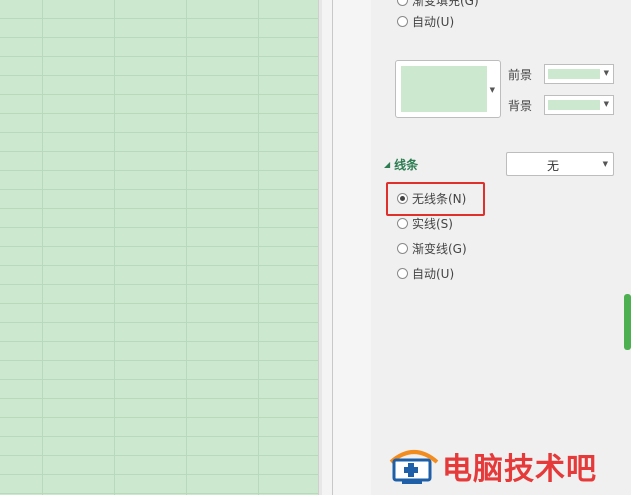 Image resolution: width=631 pixels, height=495 pixels. I want to click on background-label: 背景, so click(520, 106).